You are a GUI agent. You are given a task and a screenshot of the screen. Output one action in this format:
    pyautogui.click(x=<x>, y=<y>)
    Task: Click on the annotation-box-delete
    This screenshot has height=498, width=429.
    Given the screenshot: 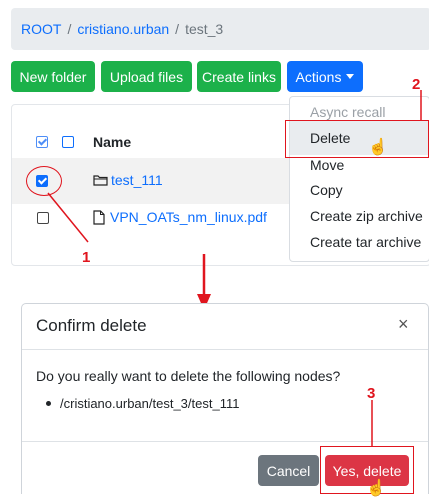 What is the action you would take?
    pyautogui.click(x=357, y=139)
    